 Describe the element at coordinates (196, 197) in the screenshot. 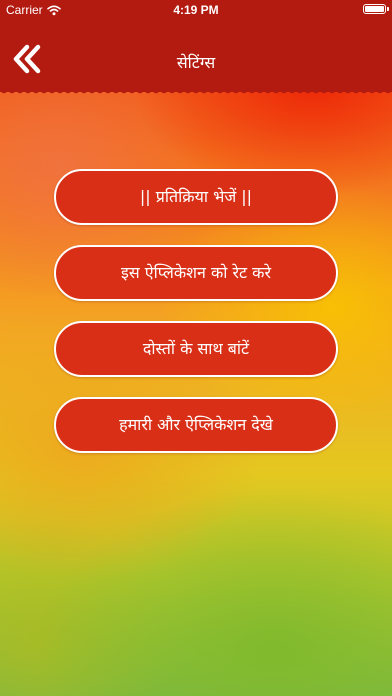

I see `send-feedback-button: || प्रतिक्रिया भेजें ||` at that location.